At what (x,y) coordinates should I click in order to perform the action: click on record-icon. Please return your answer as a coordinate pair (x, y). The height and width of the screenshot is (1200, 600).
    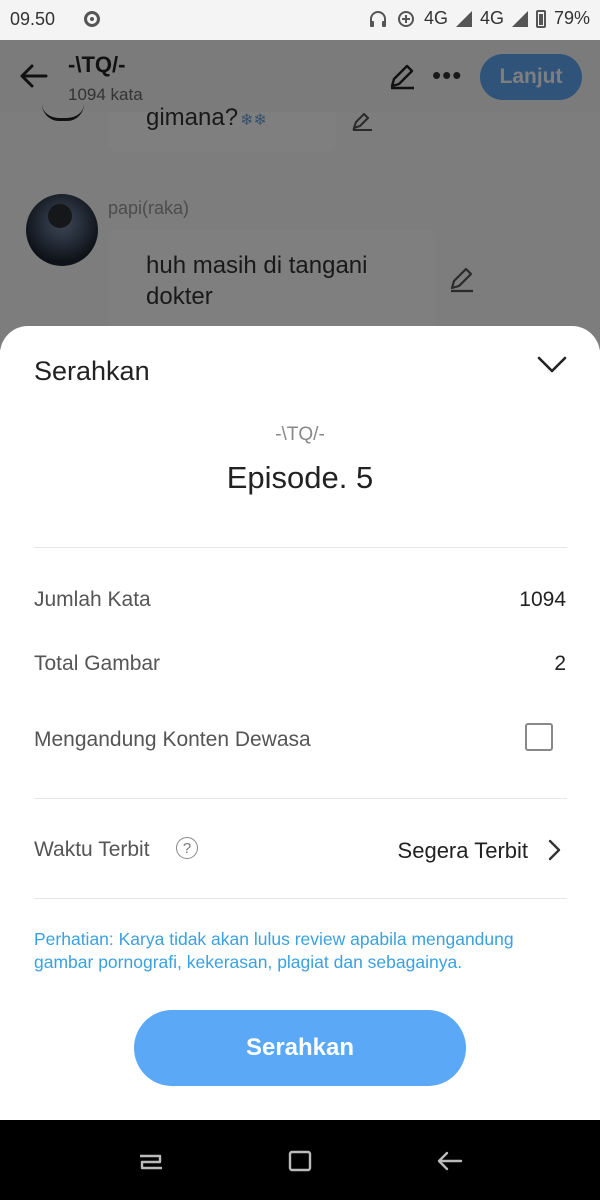
    Looking at the image, I should click on (92, 19).